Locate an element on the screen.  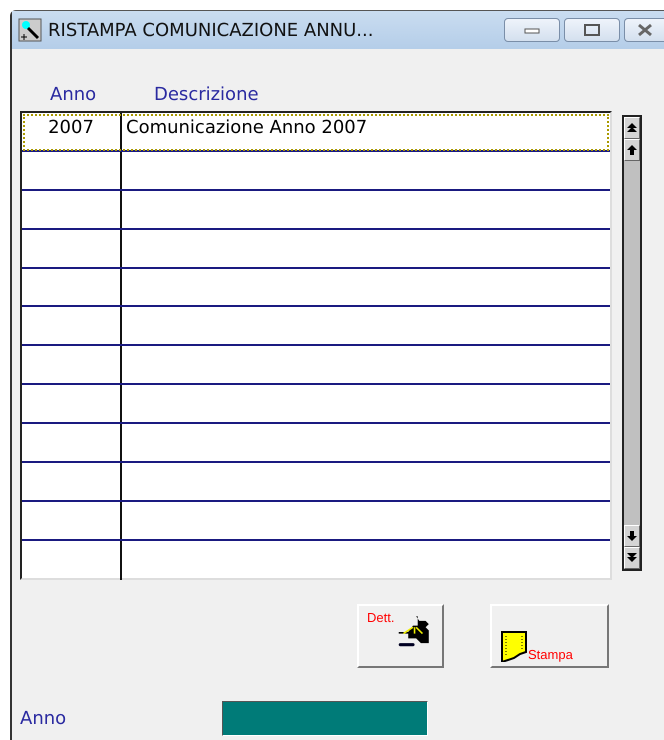
close-button is located at coordinates (644, 30).